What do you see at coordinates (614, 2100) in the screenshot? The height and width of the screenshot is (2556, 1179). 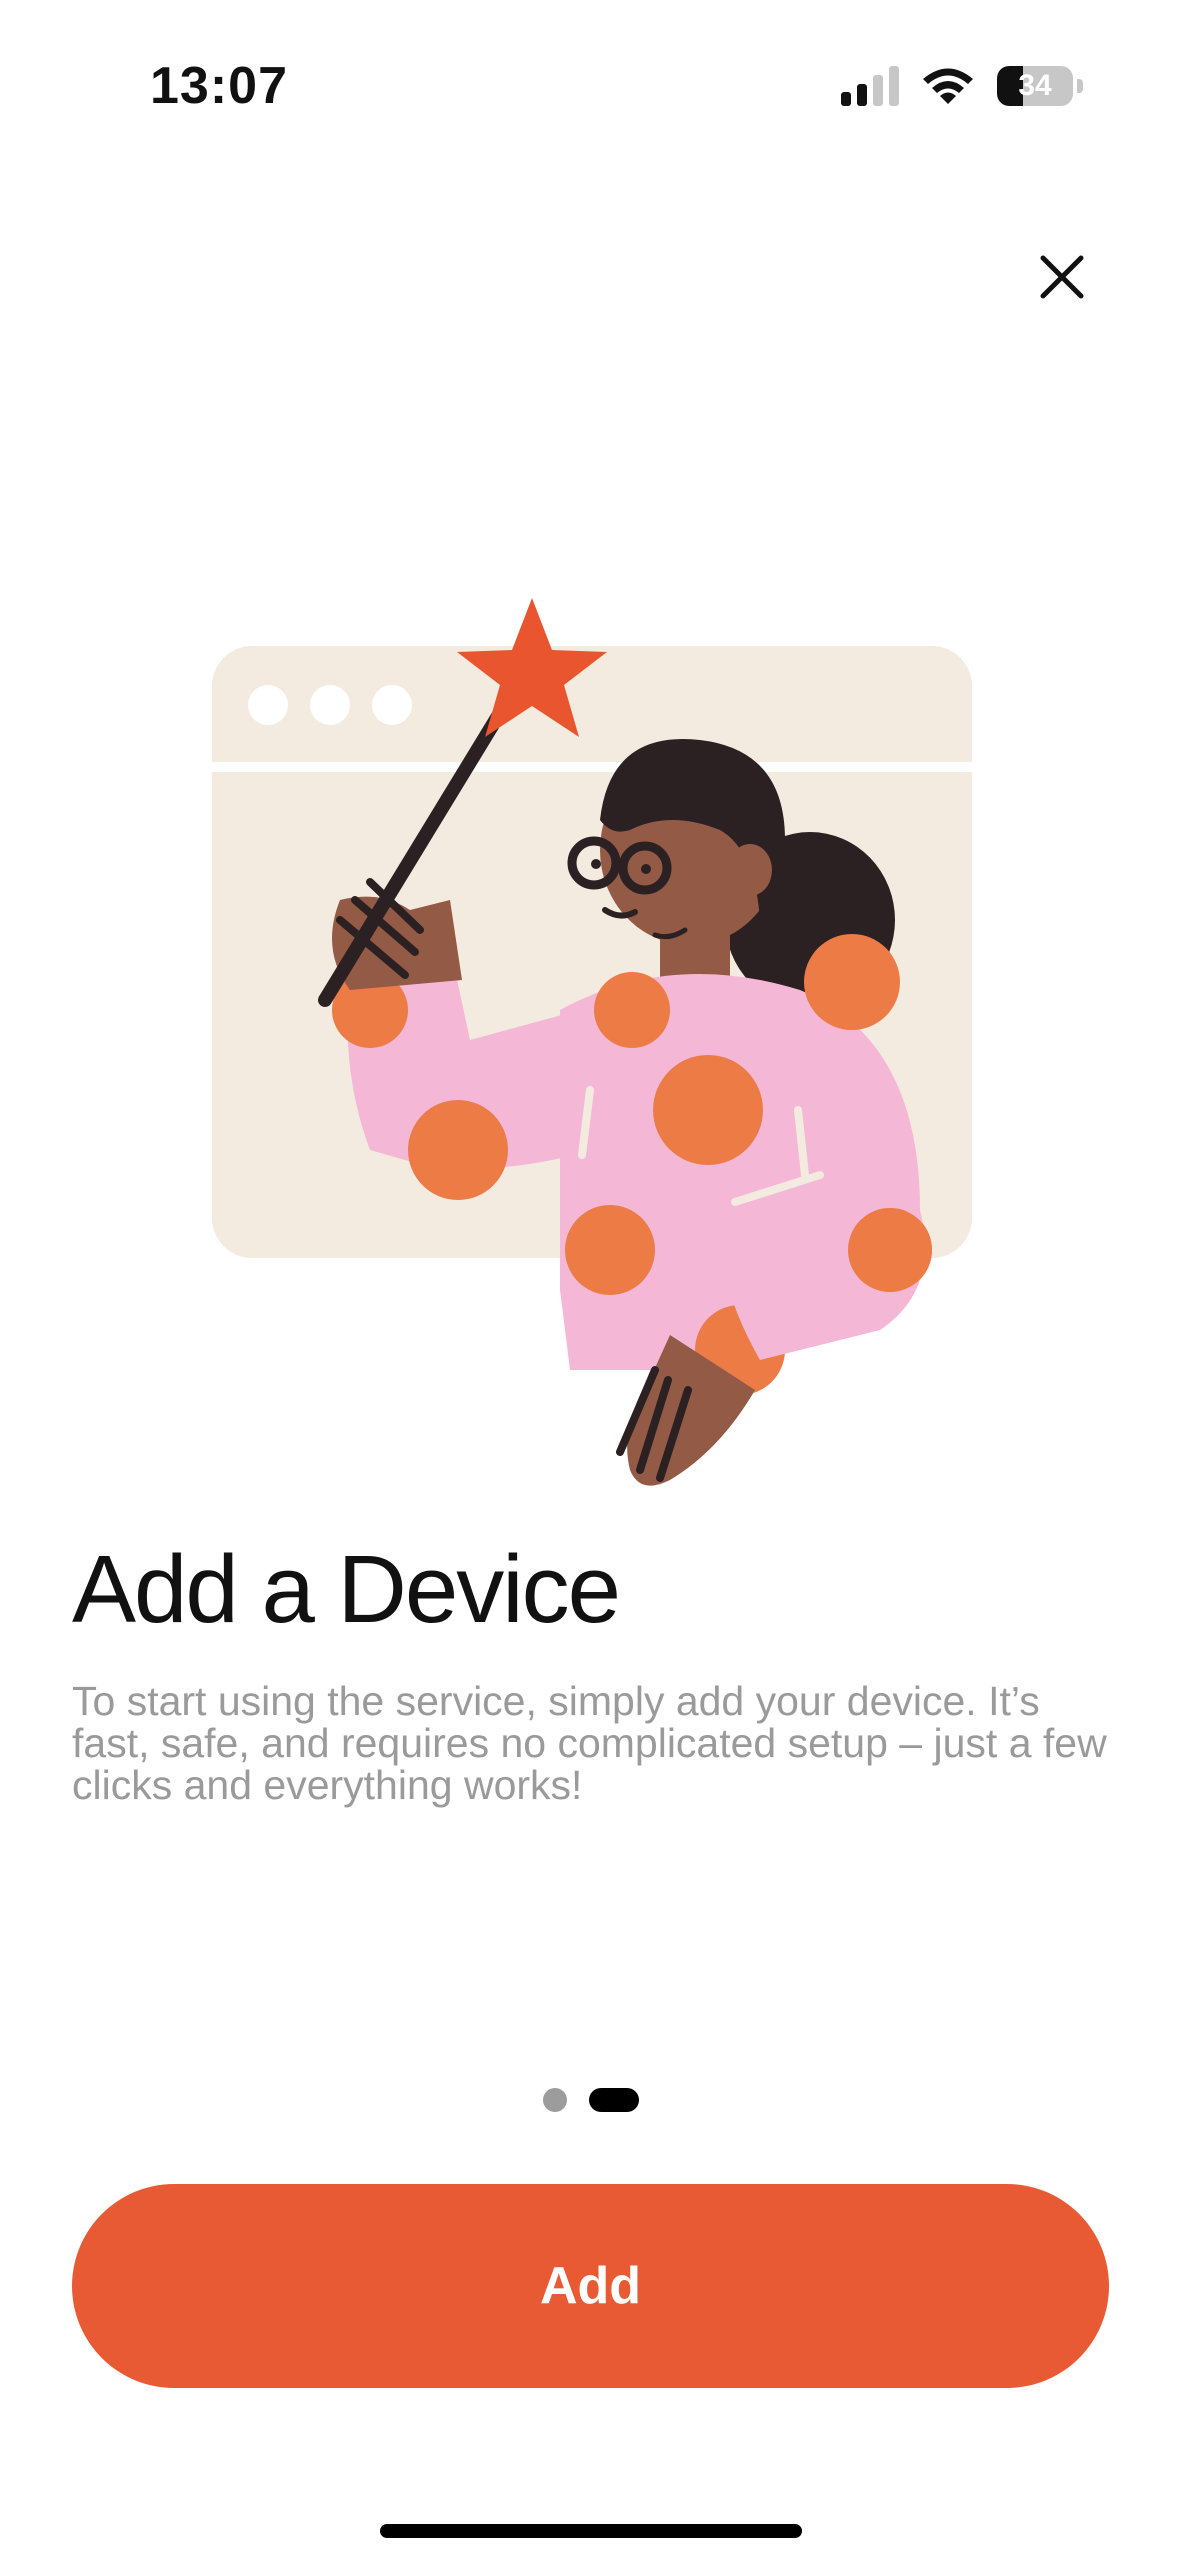 I see `page-dot-2-active` at bounding box center [614, 2100].